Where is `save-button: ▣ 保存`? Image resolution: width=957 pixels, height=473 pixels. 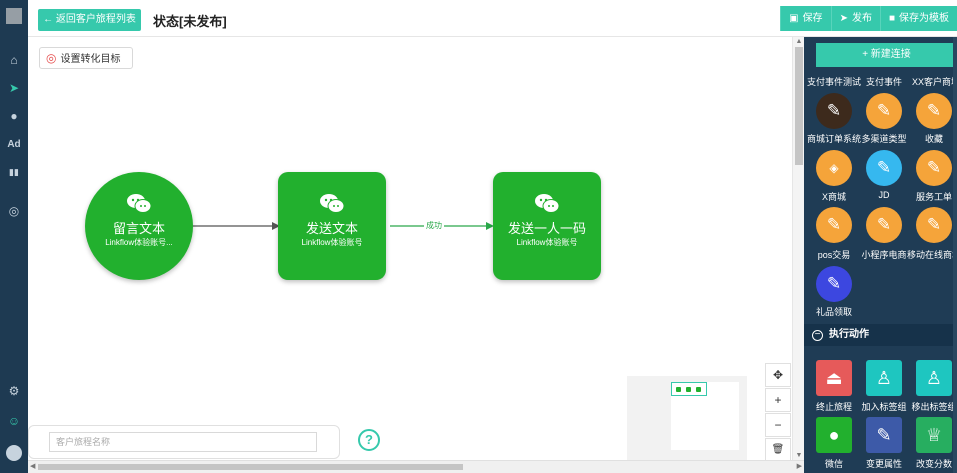
save-button: ▣ 保存 is located at coordinates (805, 18).